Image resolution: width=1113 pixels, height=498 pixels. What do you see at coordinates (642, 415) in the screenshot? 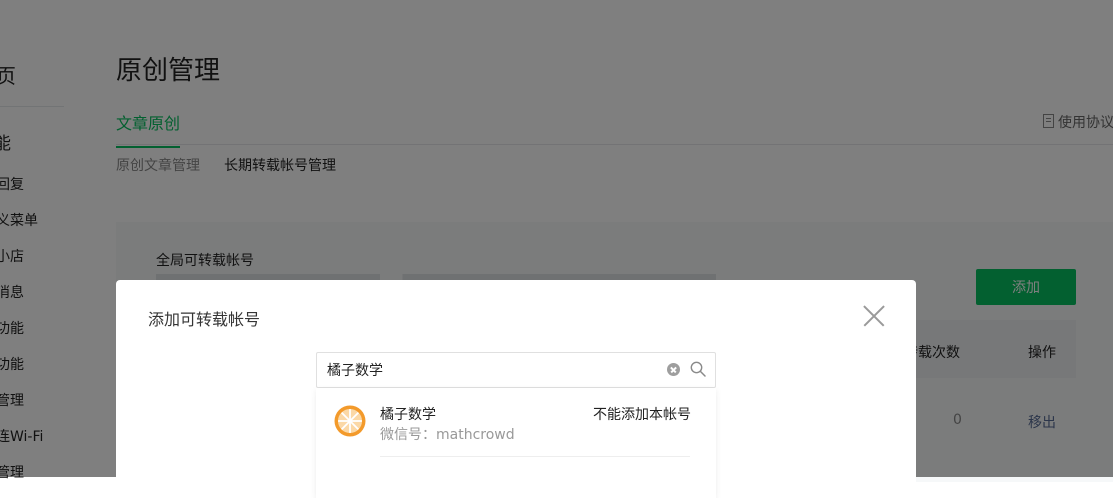
I see `account-status: 不能添加本帐号` at bounding box center [642, 415].